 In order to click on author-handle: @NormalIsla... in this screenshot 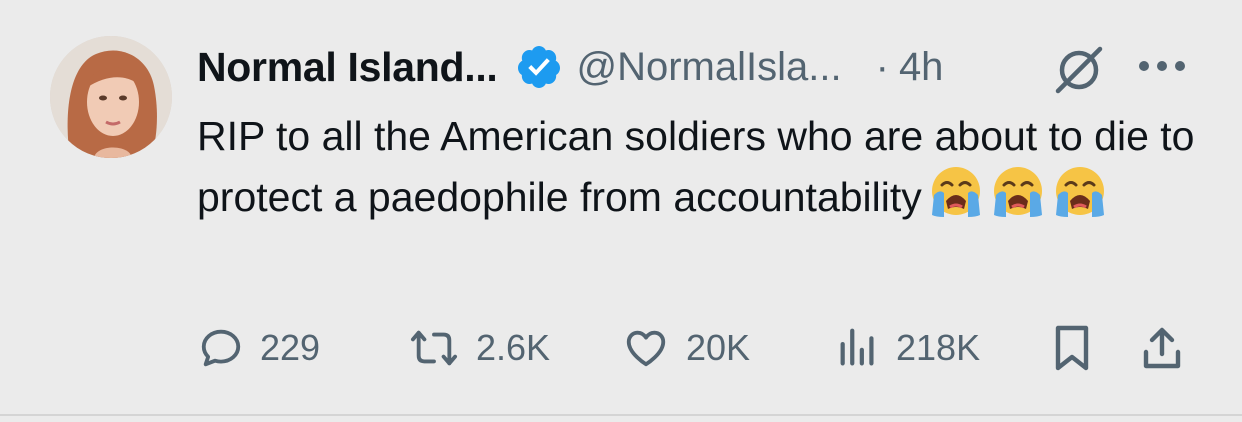, I will do `click(709, 67)`.